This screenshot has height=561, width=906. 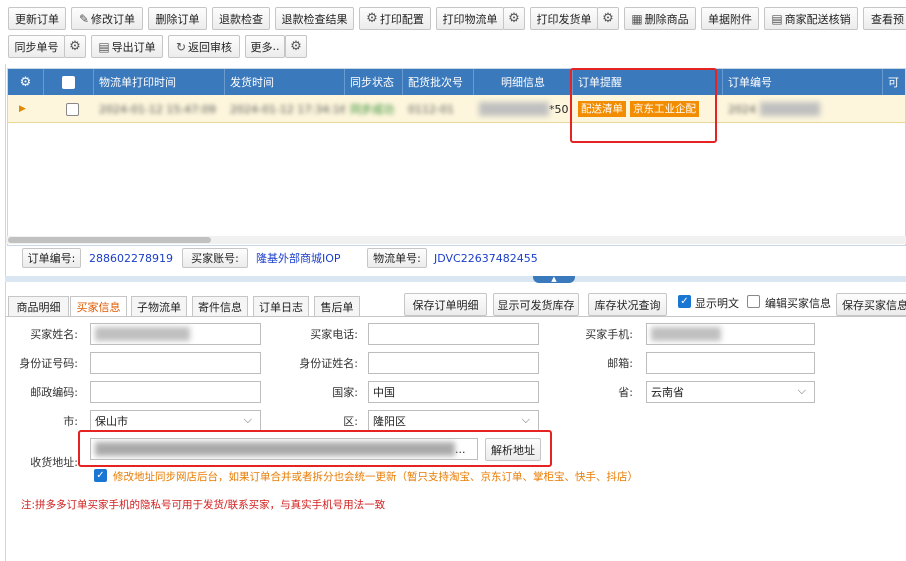 What do you see at coordinates (109, 240) in the screenshot?
I see `scrollbar-thumb` at bounding box center [109, 240].